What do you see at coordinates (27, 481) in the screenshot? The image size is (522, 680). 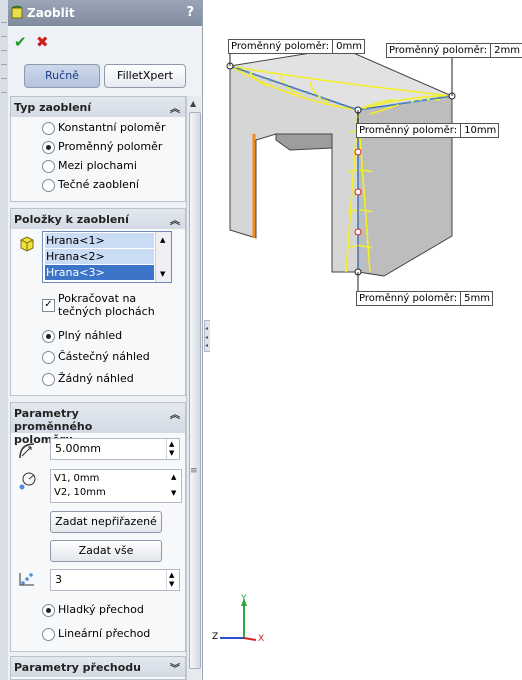 I see `vertex-radius-icon` at bounding box center [27, 481].